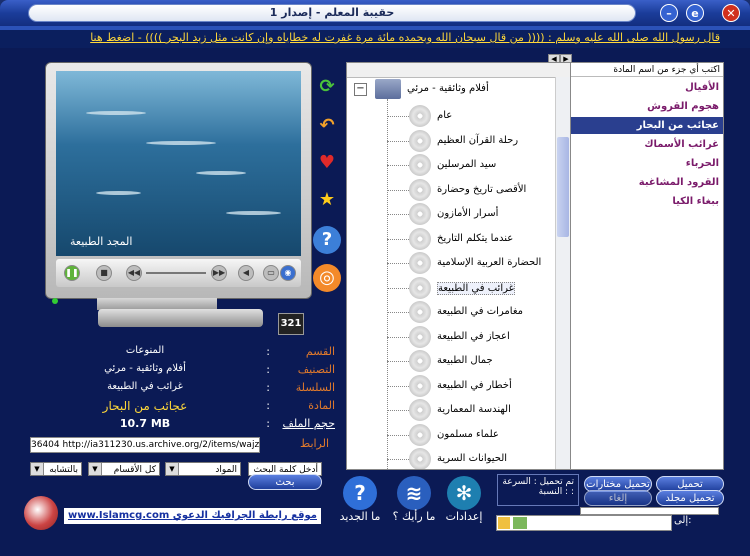  Describe the element at coordinates (472, 239) in the screenshot. I see `tree-item: عندما يتكلم التاريخ` at that location.